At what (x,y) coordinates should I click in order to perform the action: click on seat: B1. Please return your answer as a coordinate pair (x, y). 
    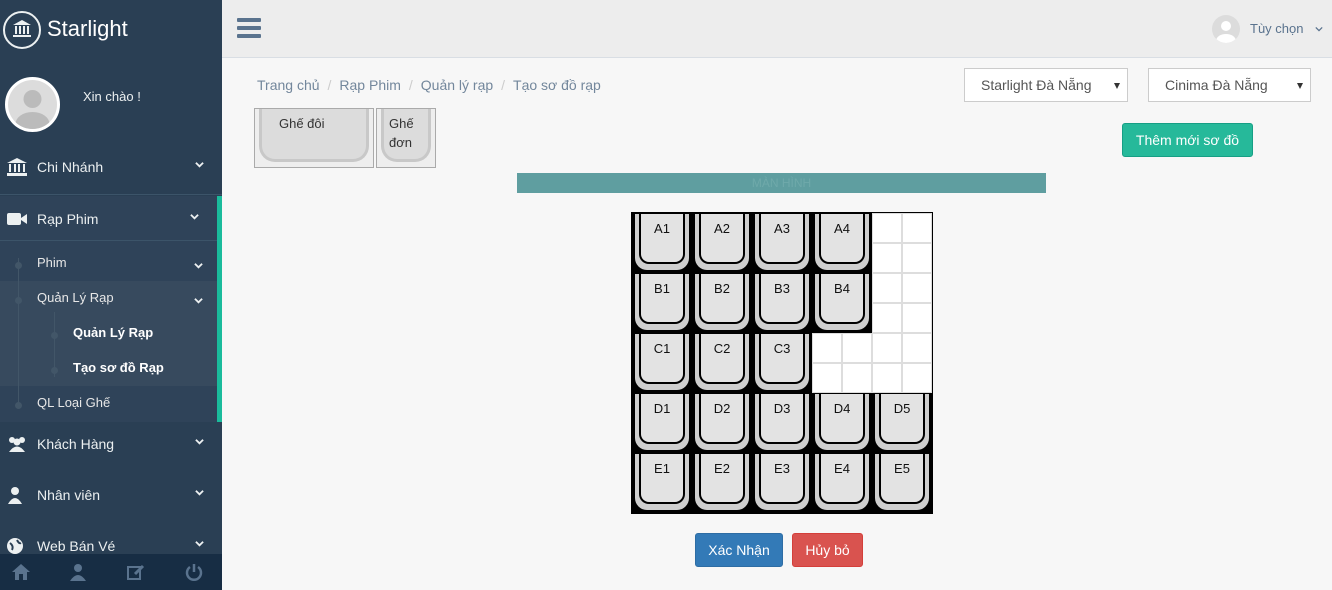
    Looking at the image, I should click on (662, 303).